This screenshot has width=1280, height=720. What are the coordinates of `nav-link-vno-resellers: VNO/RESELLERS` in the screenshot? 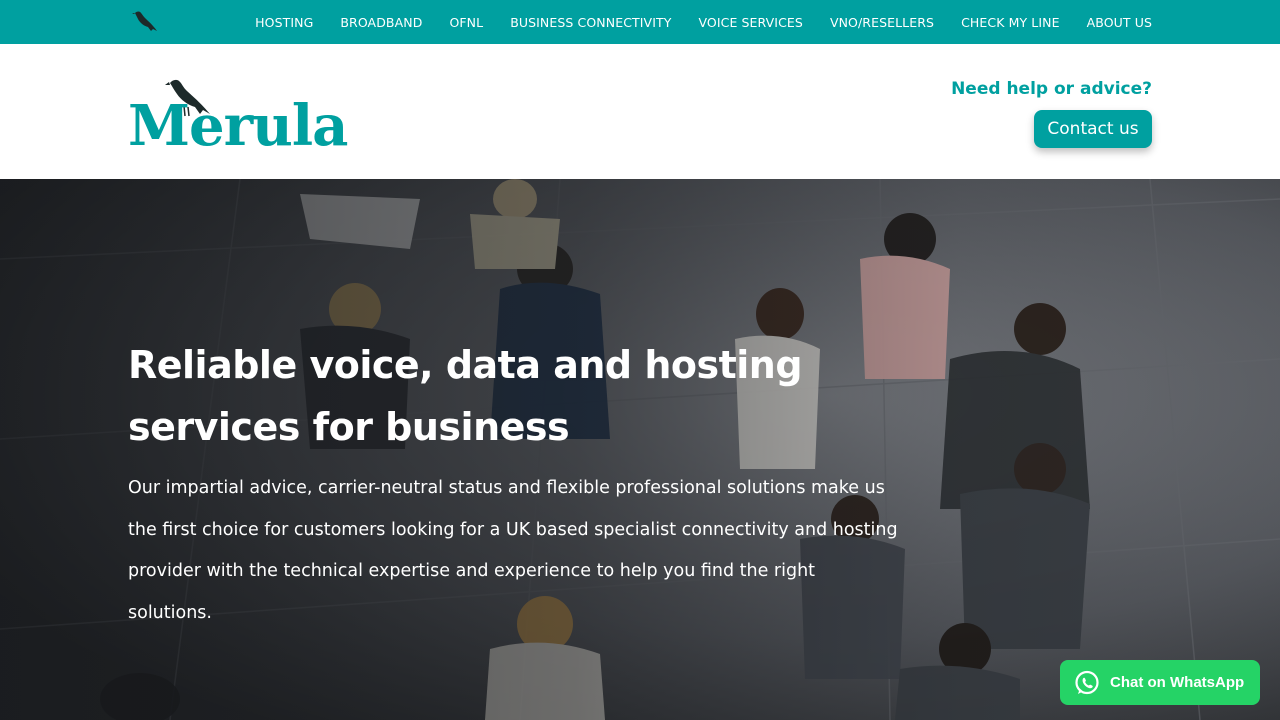 It's located at (882, 22).